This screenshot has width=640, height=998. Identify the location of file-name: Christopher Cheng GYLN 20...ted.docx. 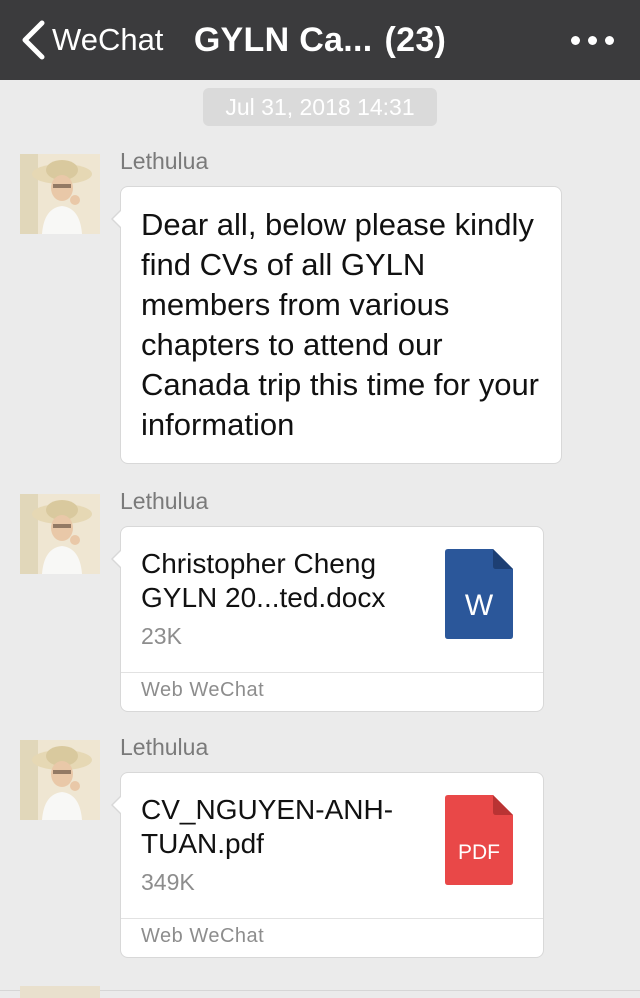
(263, 580).